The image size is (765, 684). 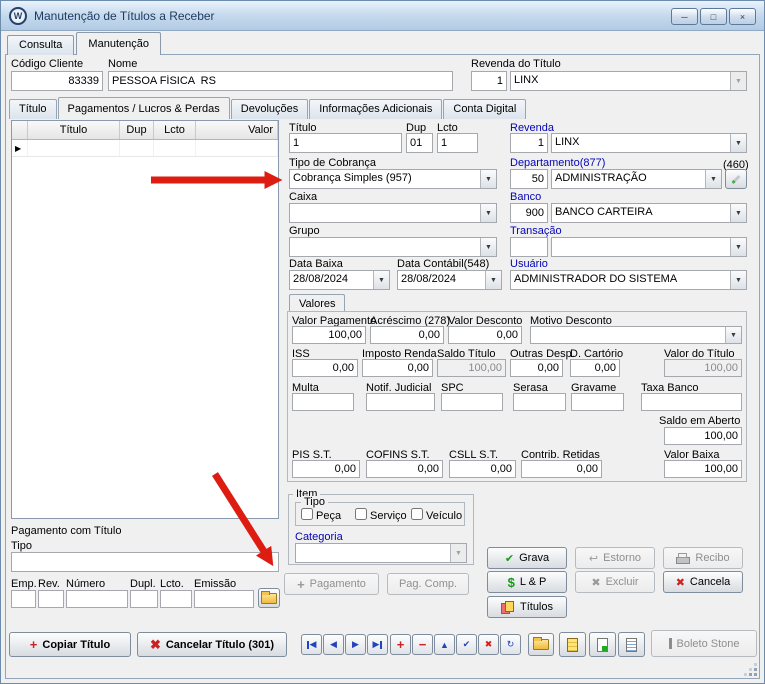 I want to click on pis-st-field, so click(x=326, y=469).